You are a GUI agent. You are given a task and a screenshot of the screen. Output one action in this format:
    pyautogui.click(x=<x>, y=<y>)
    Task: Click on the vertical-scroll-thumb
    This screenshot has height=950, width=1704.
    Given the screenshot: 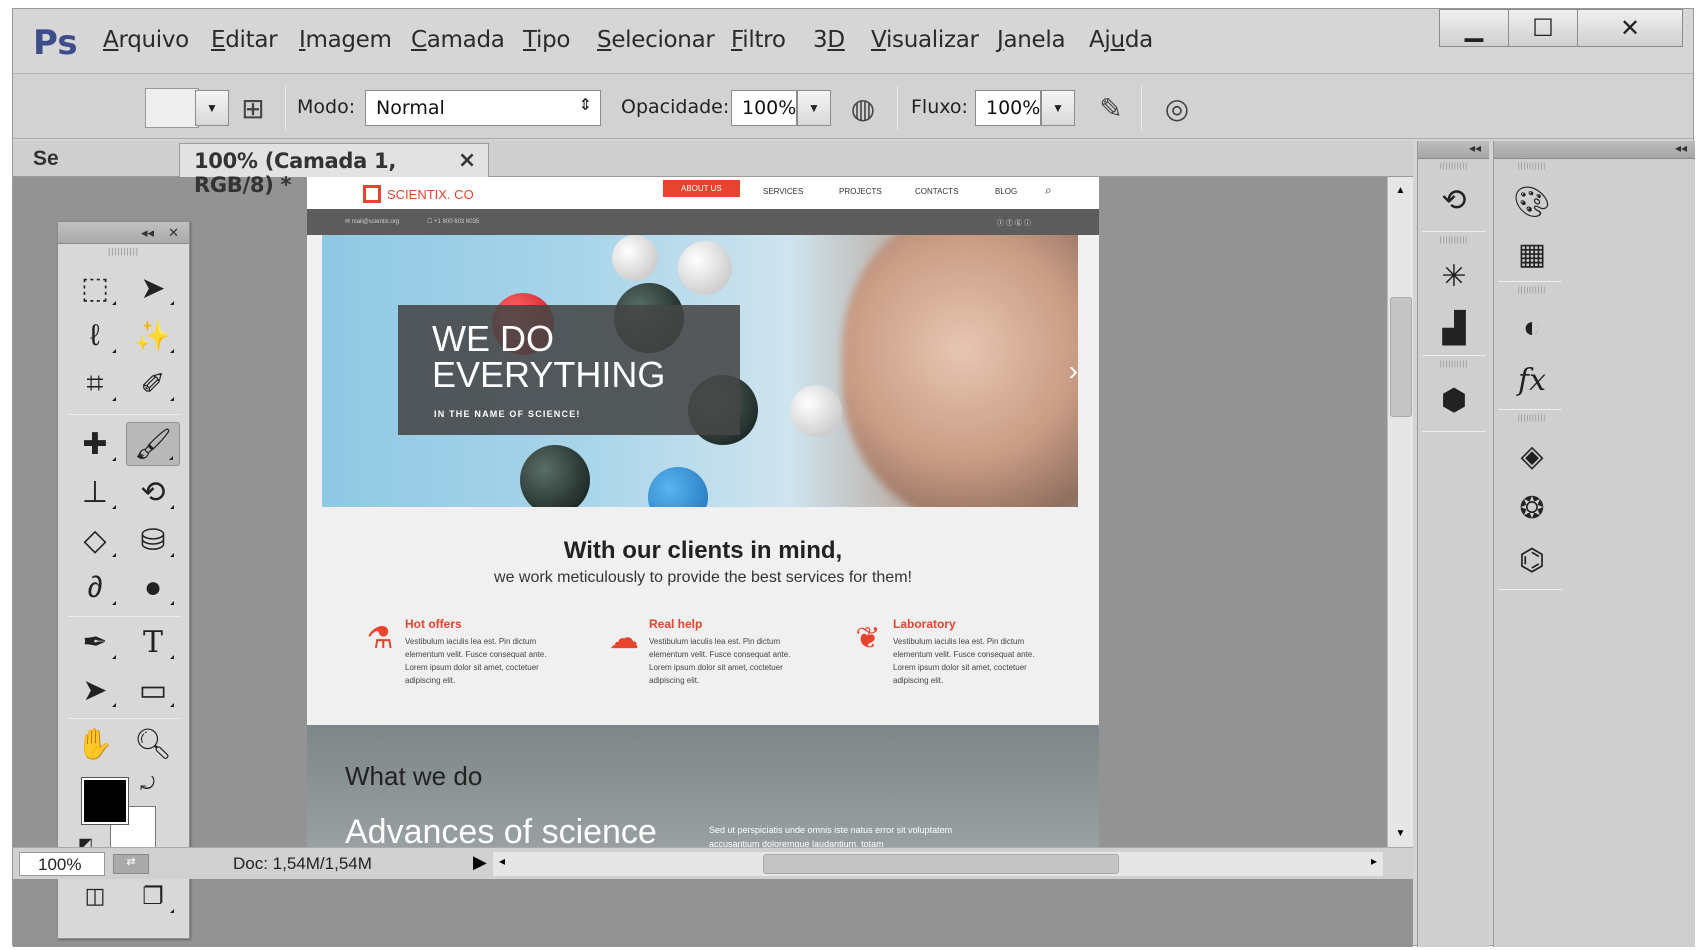 What is the action you would take?
    pyautogui.click(x=1401, y=357)
    